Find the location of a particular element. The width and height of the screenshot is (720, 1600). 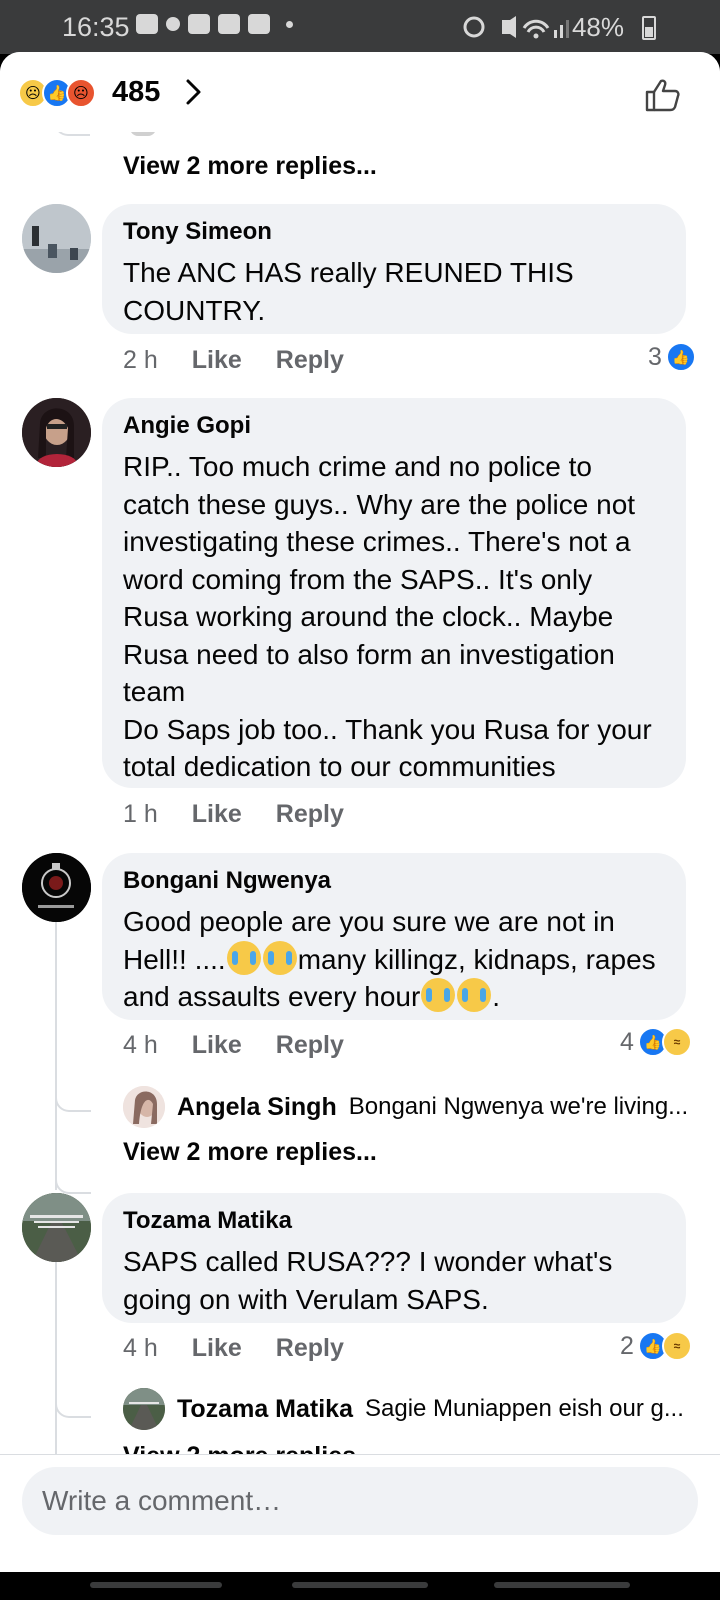

more-notifications-icon is located at coordinates (289, 24).